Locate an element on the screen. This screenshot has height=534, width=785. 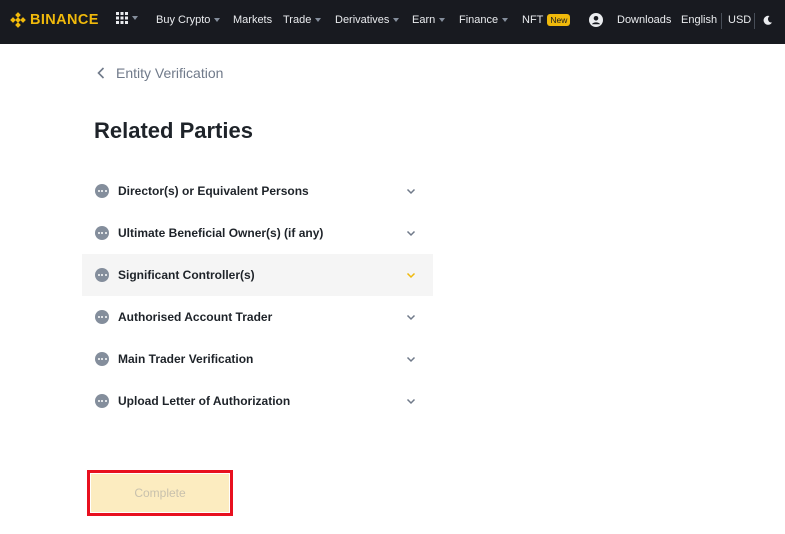
currency-selector: USD is located at coordinates (739, 20).